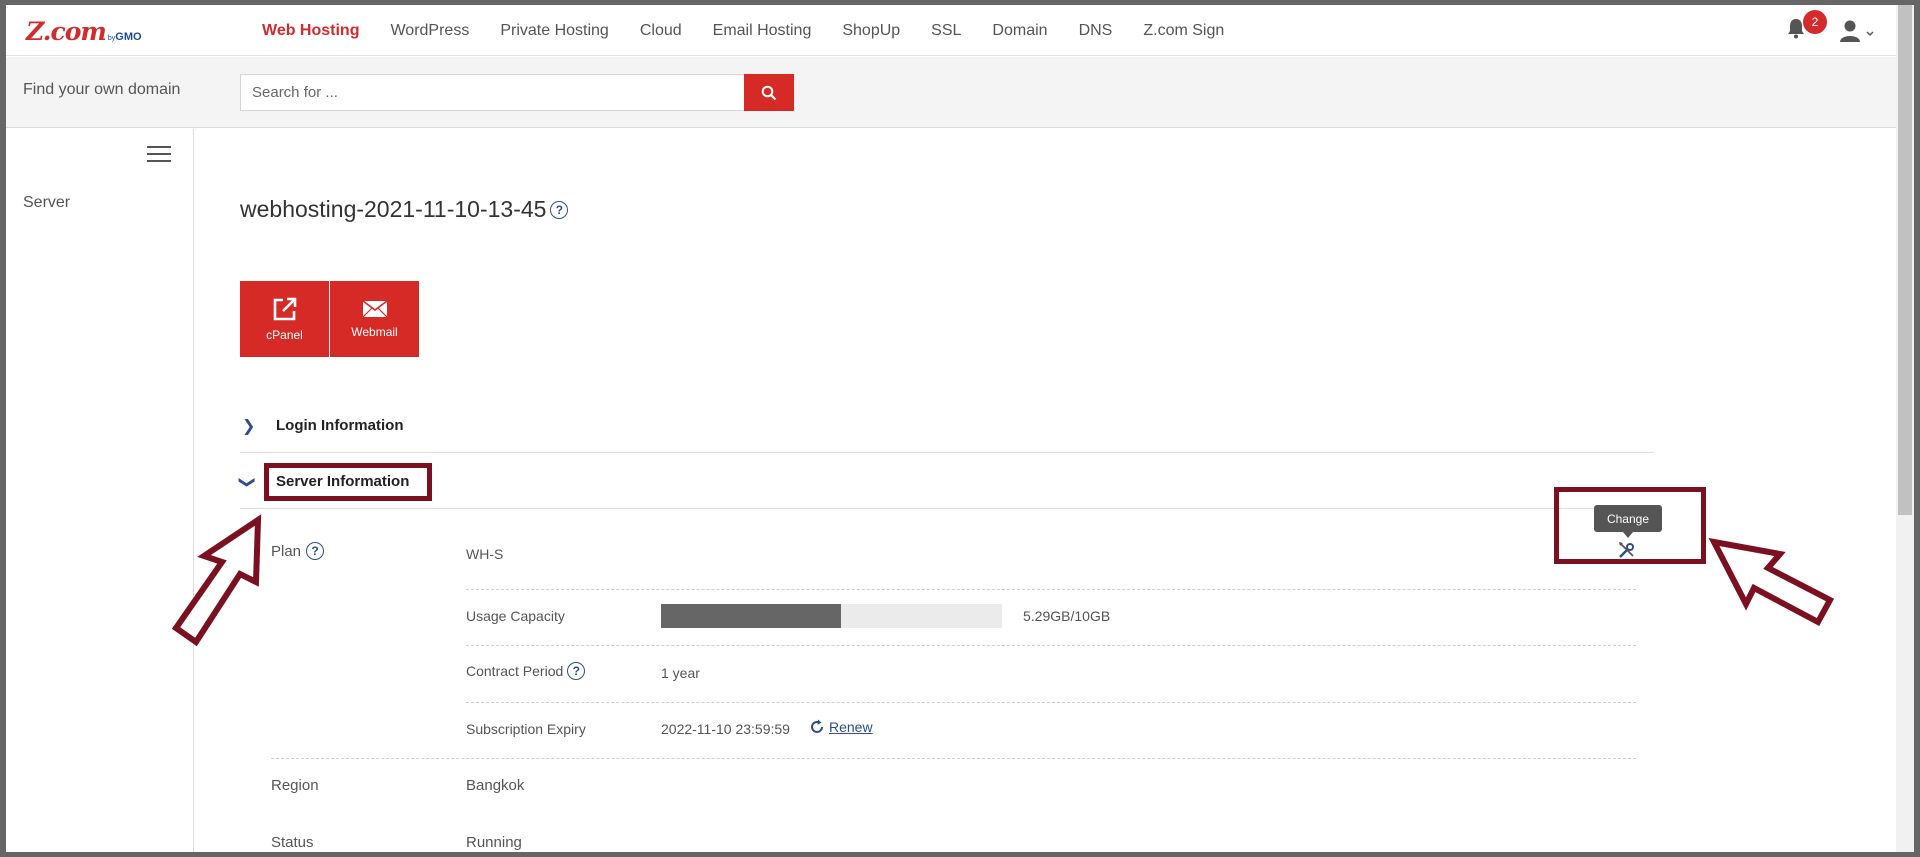 This screenshot has height=857, width=1920. Describe the element at coordinates (128, 37) in the screenshot. I see `logo-brand: GMO` at that location.